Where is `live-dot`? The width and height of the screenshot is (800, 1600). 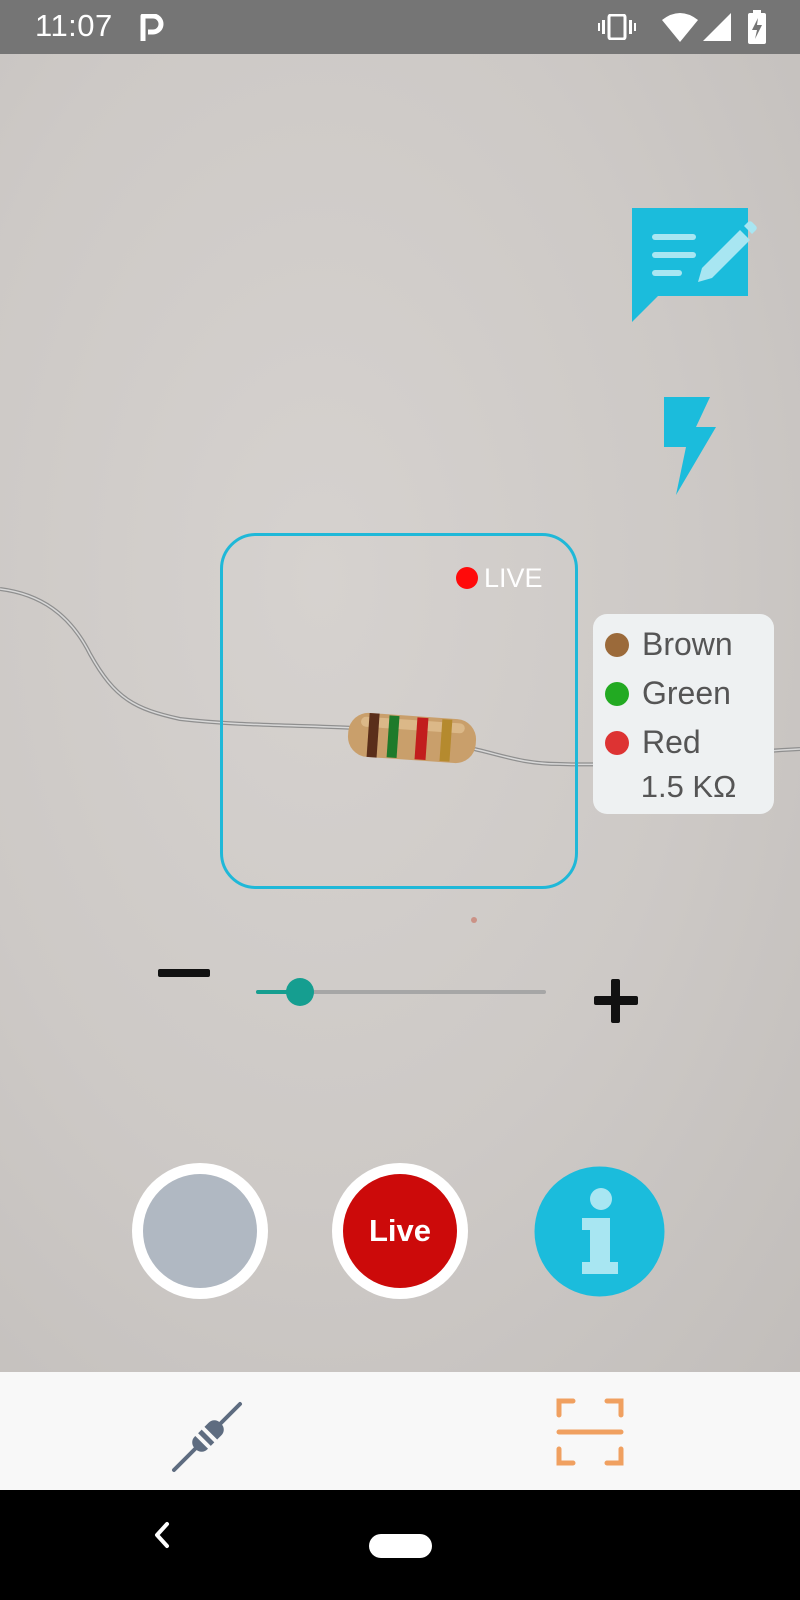 live-dot is located at coordinates (467, 578).